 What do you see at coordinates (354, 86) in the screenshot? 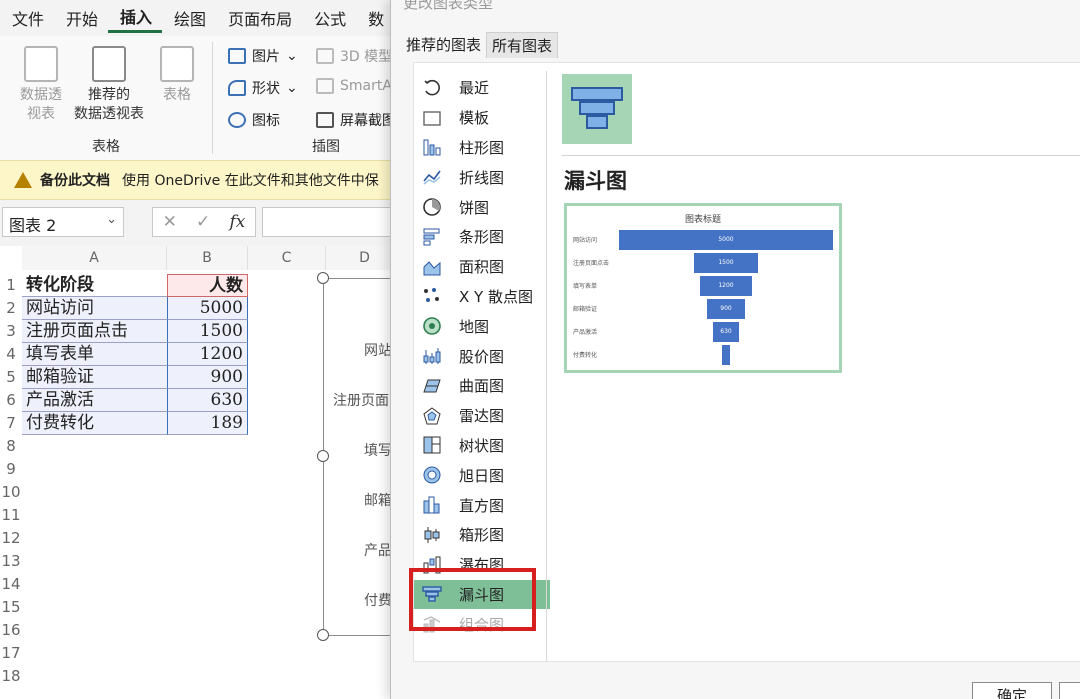
I see `smartart-button: SmartA` at bounding box center [354, 86].